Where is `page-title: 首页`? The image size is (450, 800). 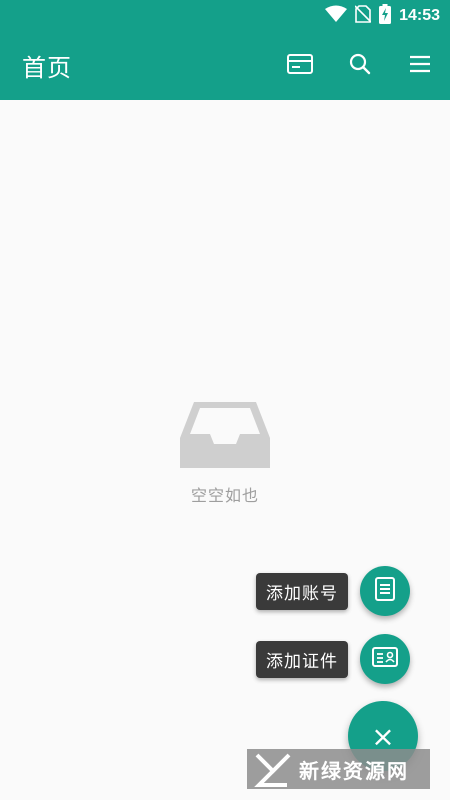 page-title: 首页 is located at coordinates (47, 68).